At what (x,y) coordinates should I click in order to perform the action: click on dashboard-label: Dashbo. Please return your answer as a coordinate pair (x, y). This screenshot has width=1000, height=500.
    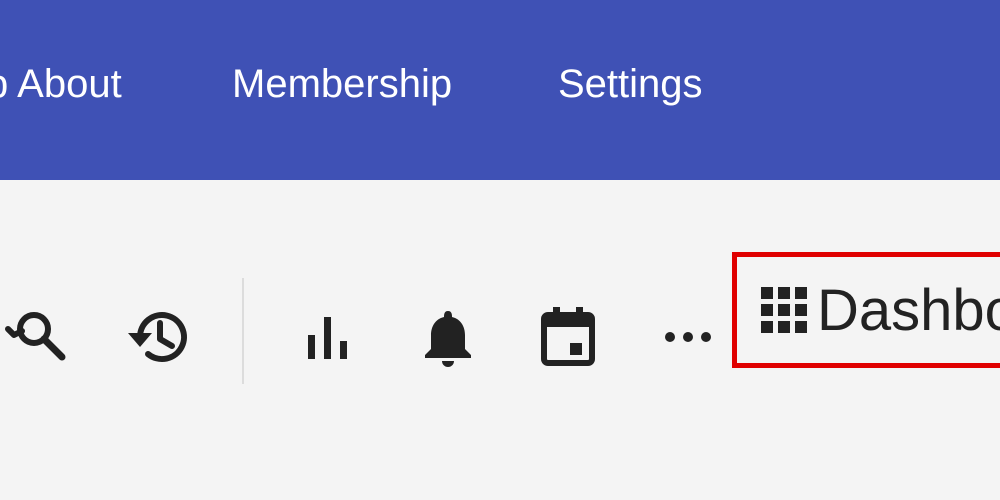
    Looking at the image, I should click on (908, 310).